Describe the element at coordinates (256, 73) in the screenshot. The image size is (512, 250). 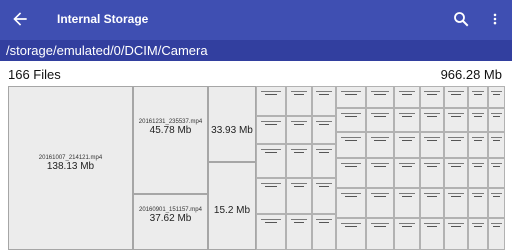
I see `storage-summary: 166 Files 966.28 Mb` at that location.